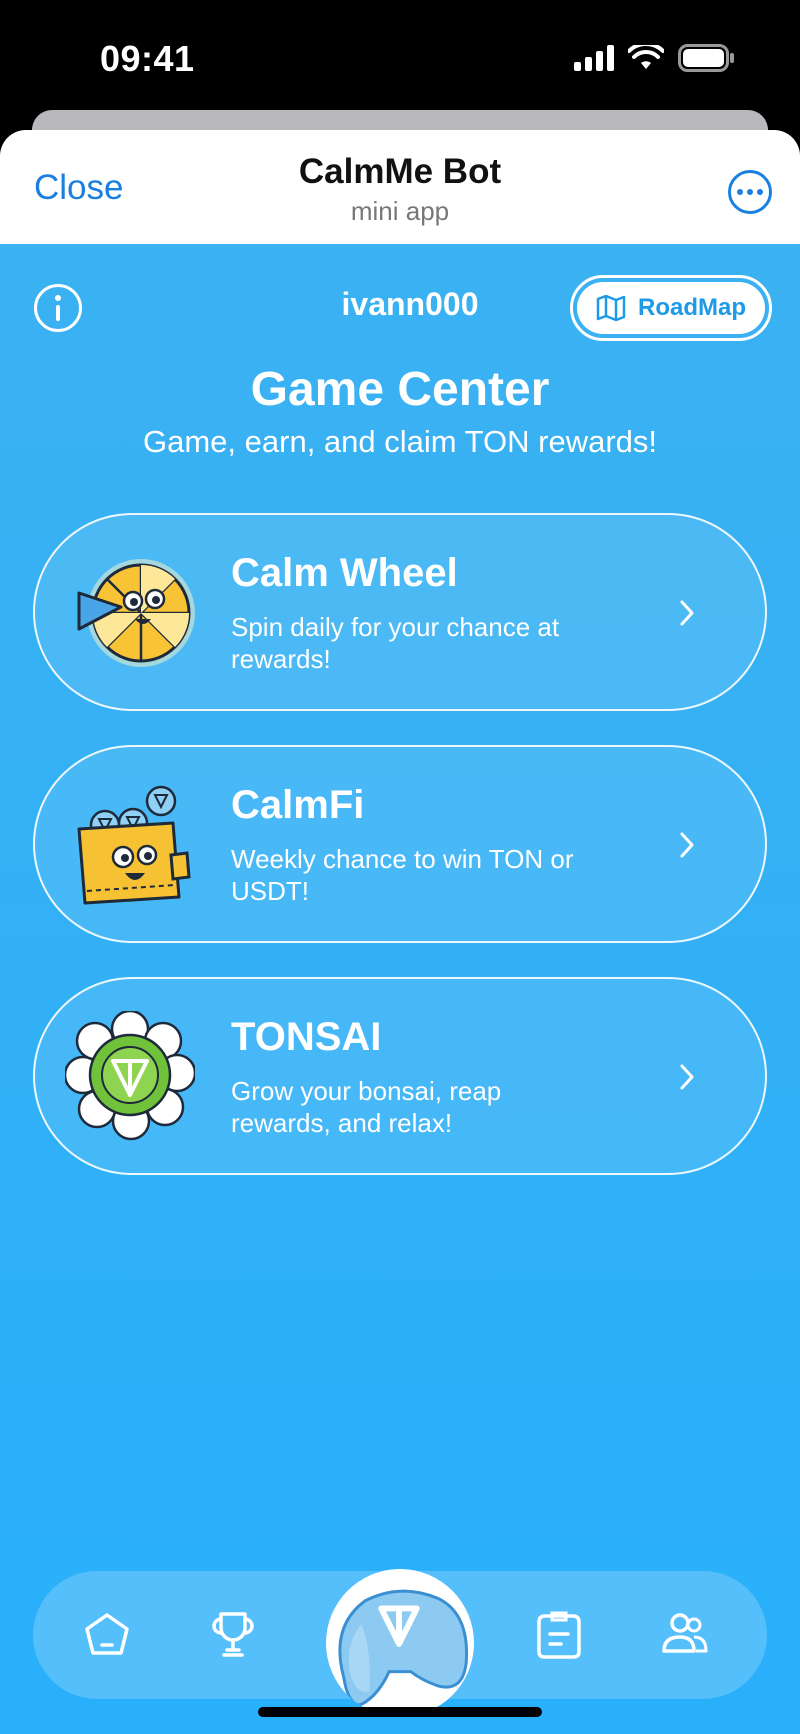 This screenshot has width=800, height=1734. I want to click on wheel-mascot-icon, so click(135, 613).